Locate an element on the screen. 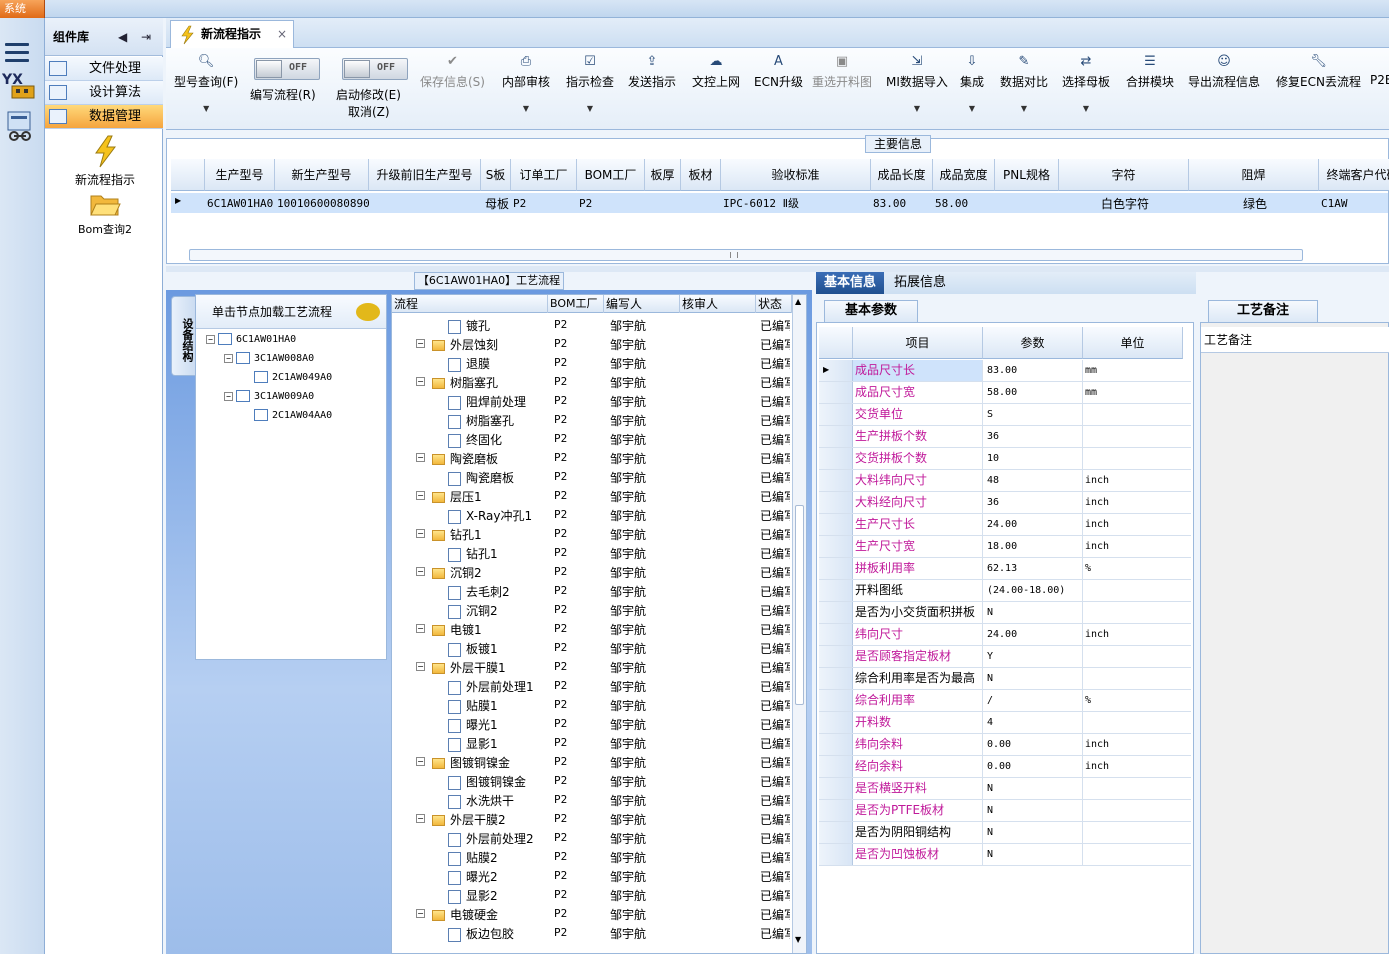  tab-basic-info: 基本信息 is located at coordinates (850, 283).